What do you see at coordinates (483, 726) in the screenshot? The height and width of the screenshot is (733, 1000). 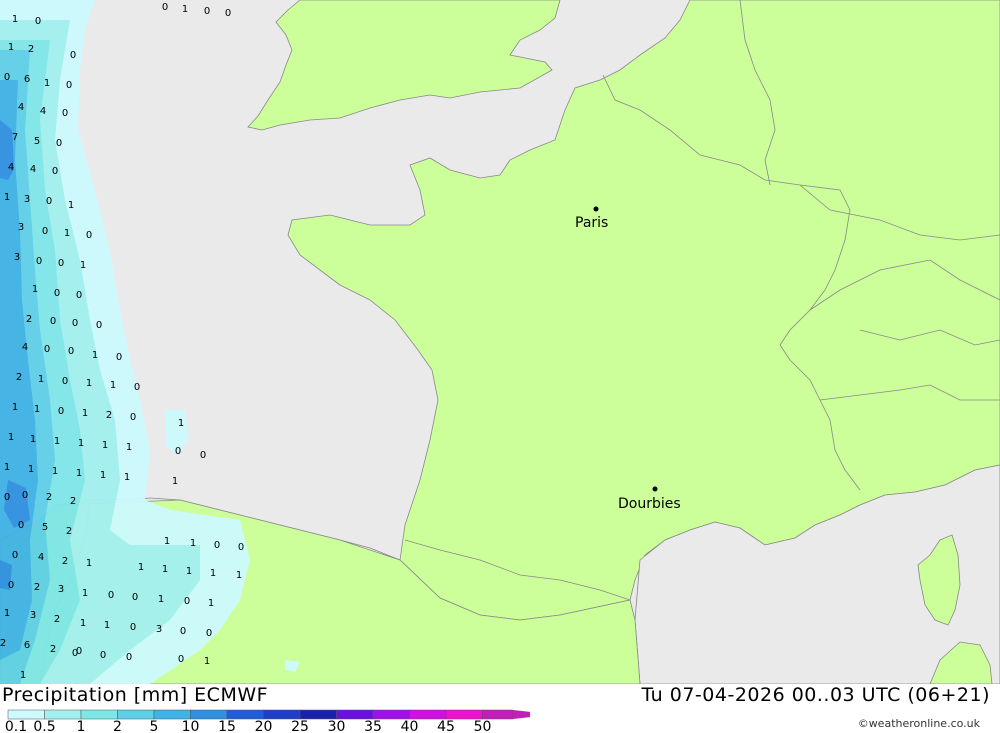 I see `legend-label: 50` at bounding box center [483, 726].